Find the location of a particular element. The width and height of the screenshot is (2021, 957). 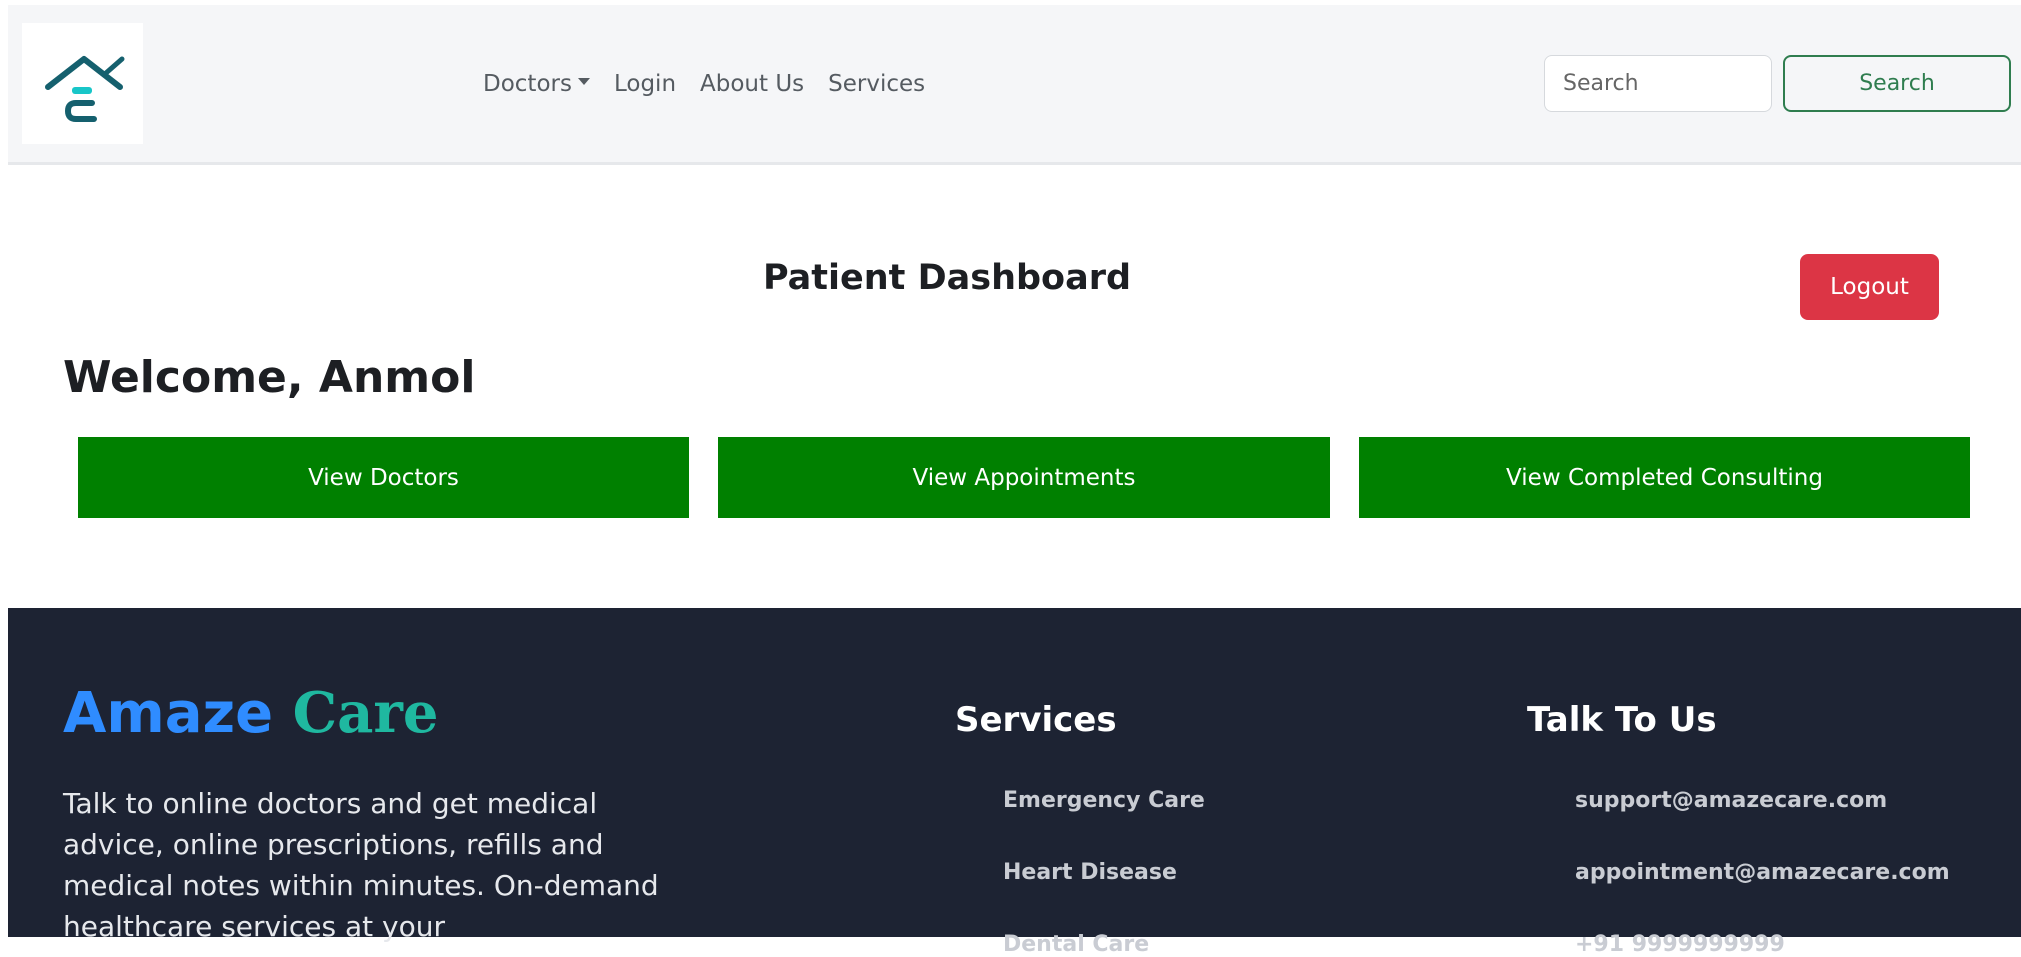

search-input is located at coordinates (1658, 83).